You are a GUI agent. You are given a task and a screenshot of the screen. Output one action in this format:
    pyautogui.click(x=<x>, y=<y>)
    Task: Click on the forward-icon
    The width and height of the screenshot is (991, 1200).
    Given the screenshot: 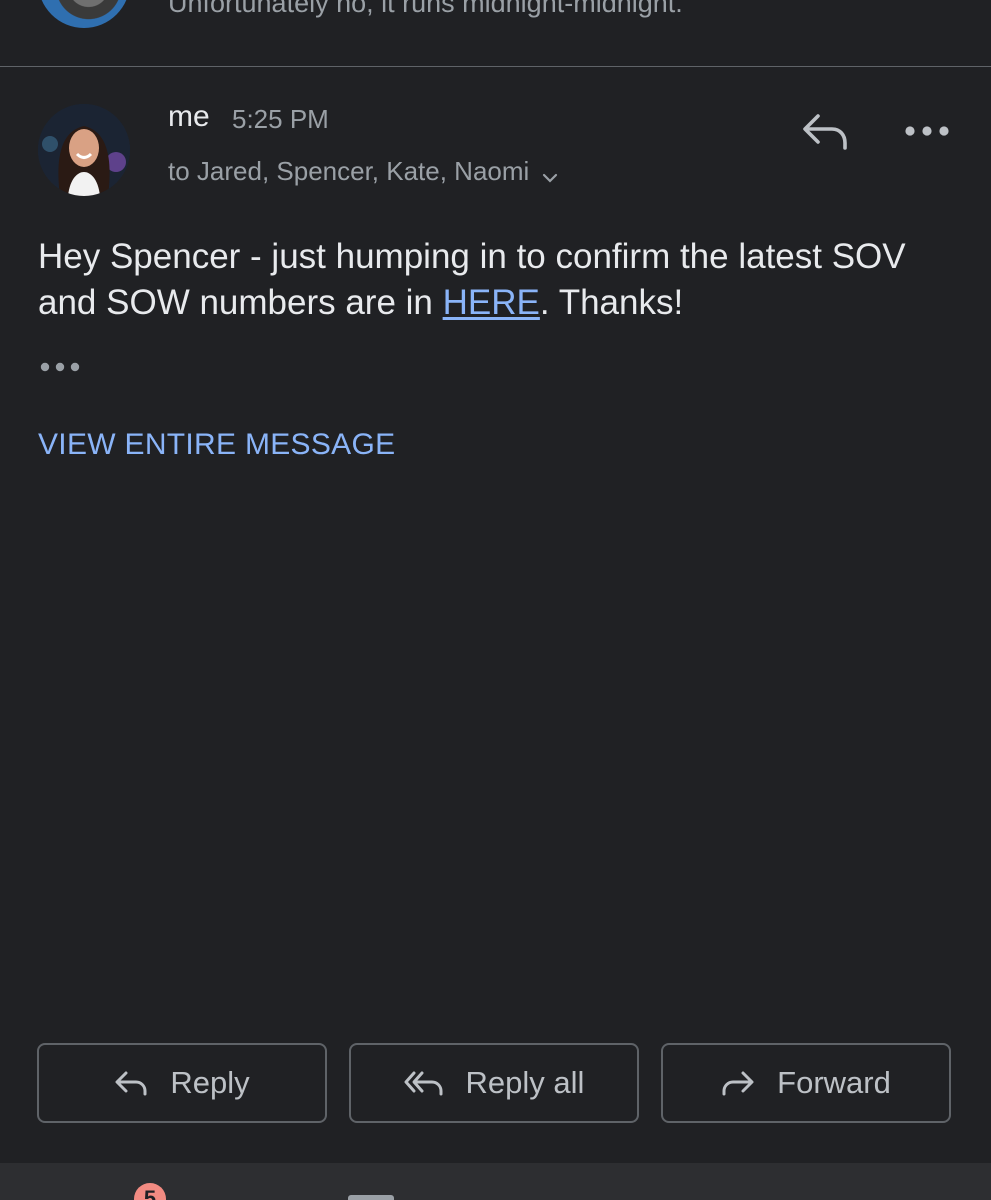 What is the action you would take?
    pyautogui.click(x=738, y=1083)
    